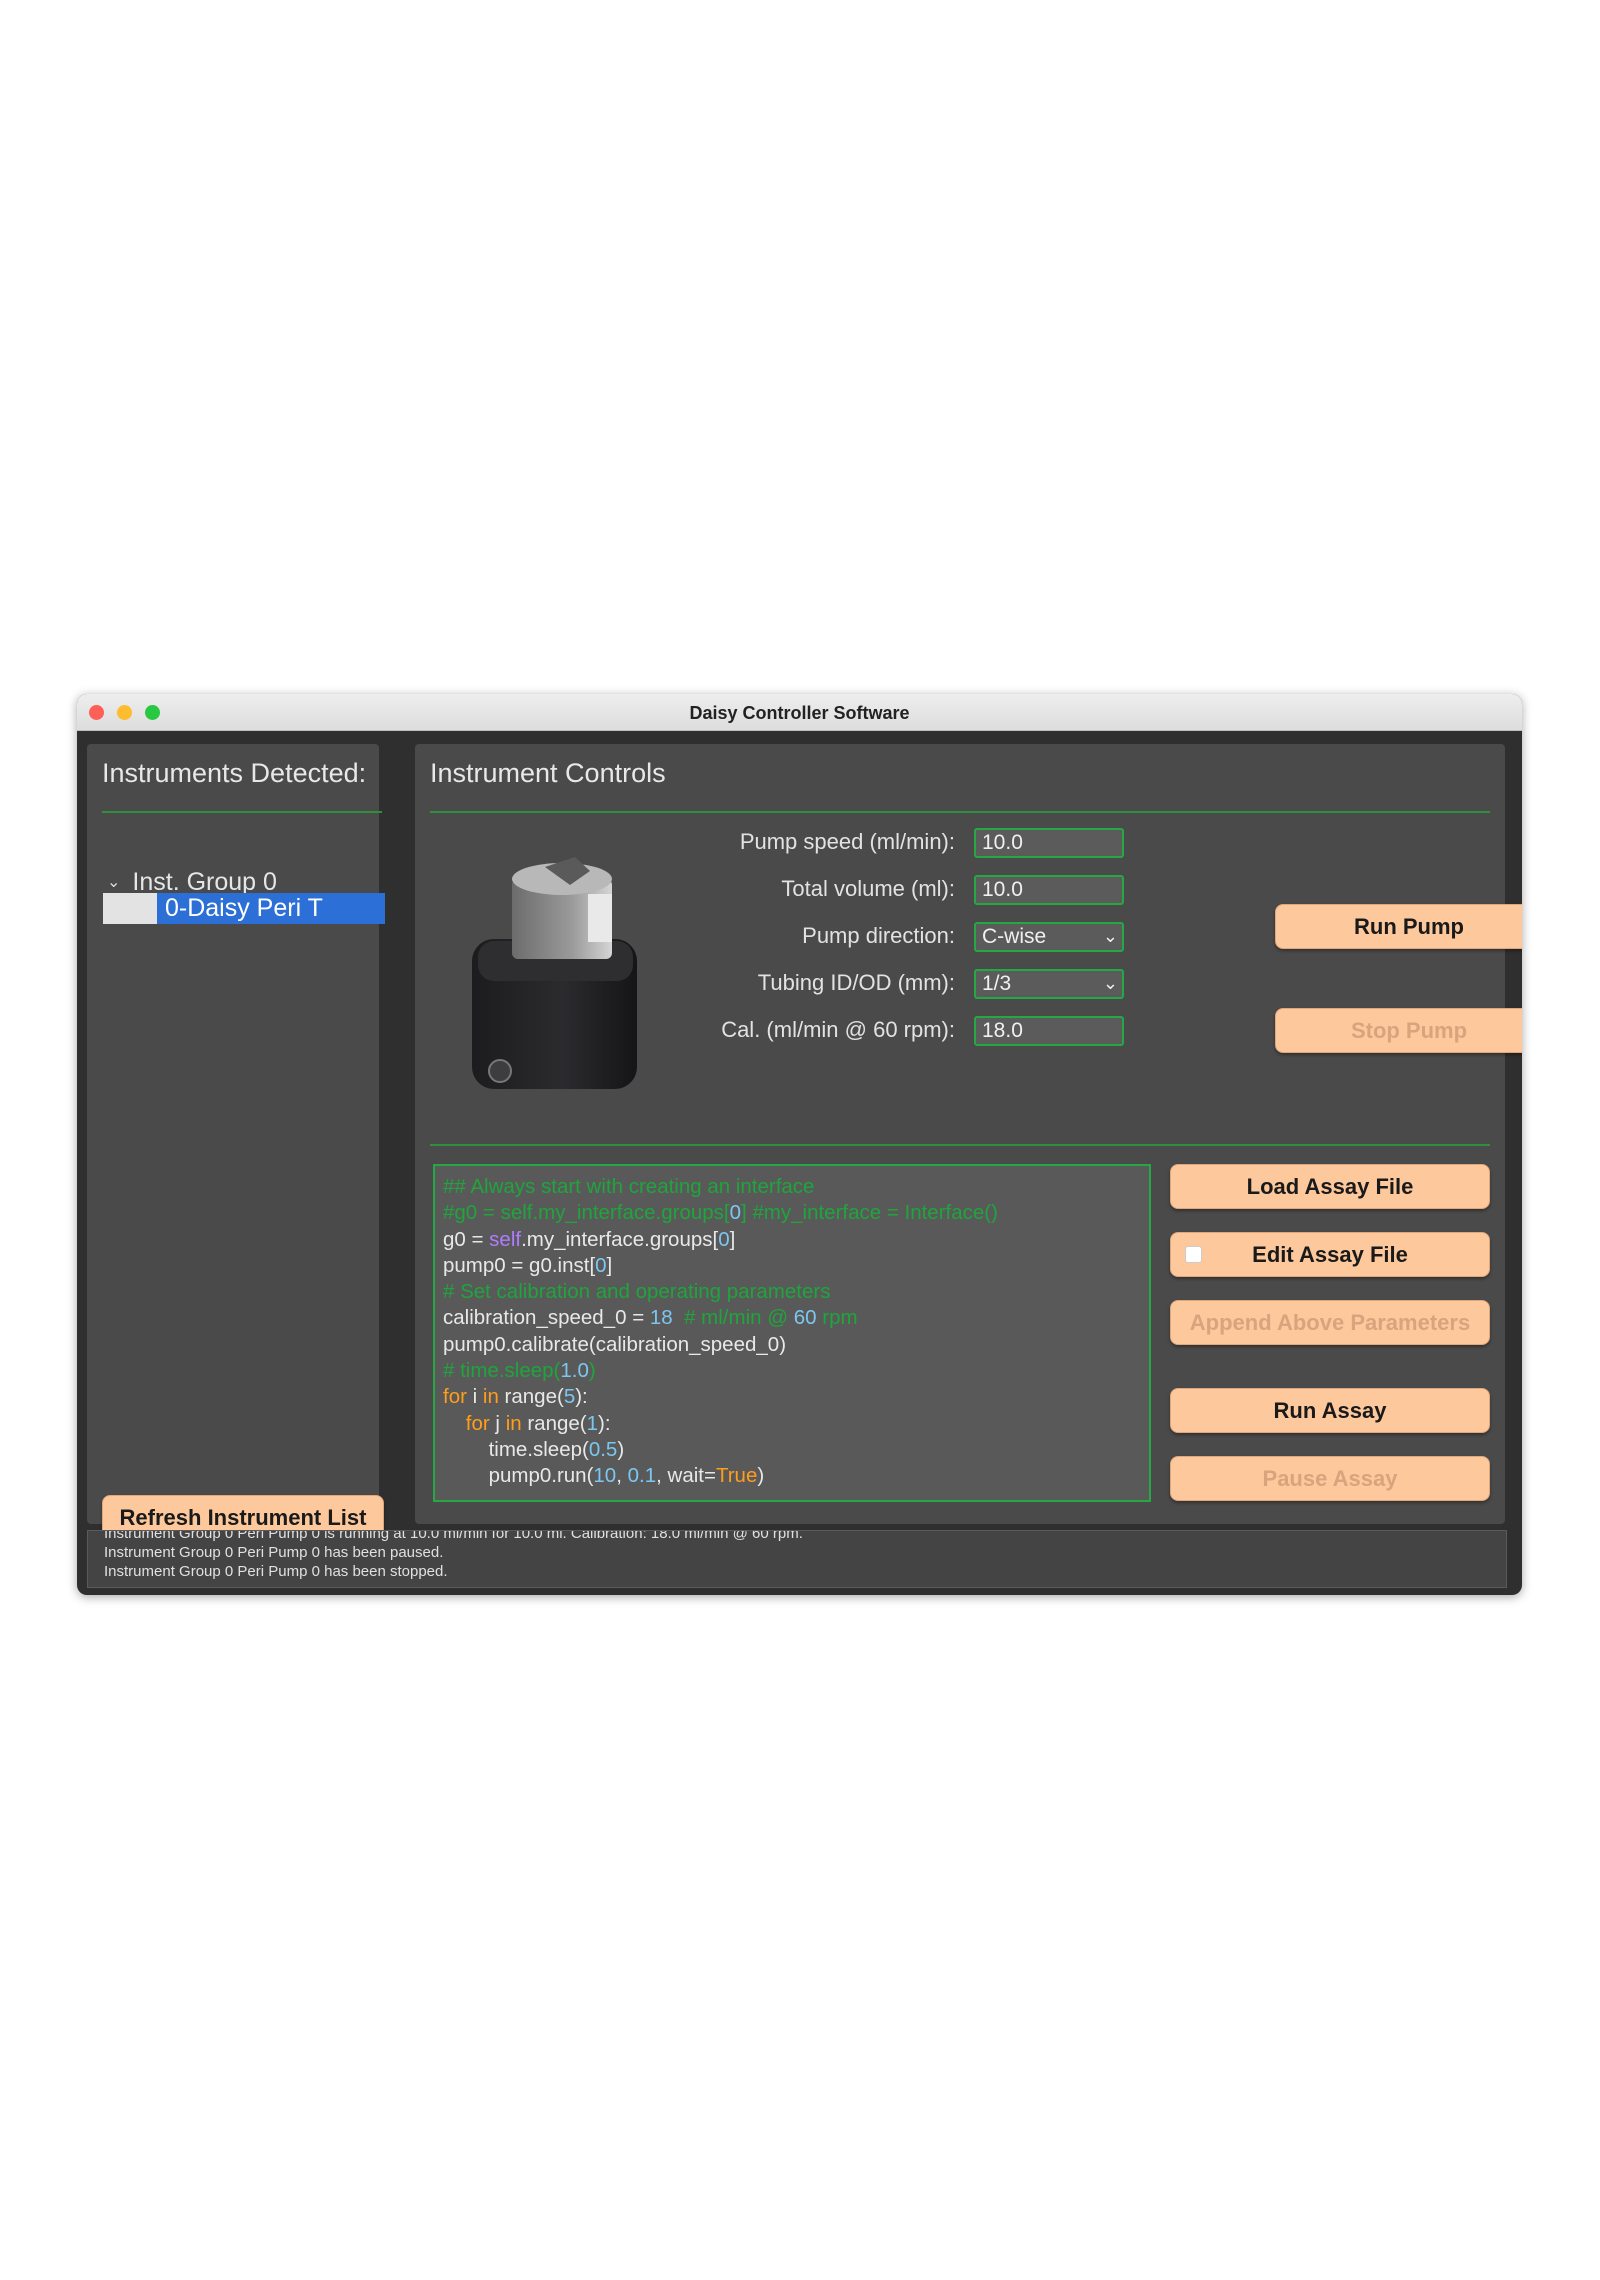 The height and width of the screenshot is (2280, 1600). I want to click on calibration-label: Cal. (ml/min @ 60 rpm):, so click(838, 1029).